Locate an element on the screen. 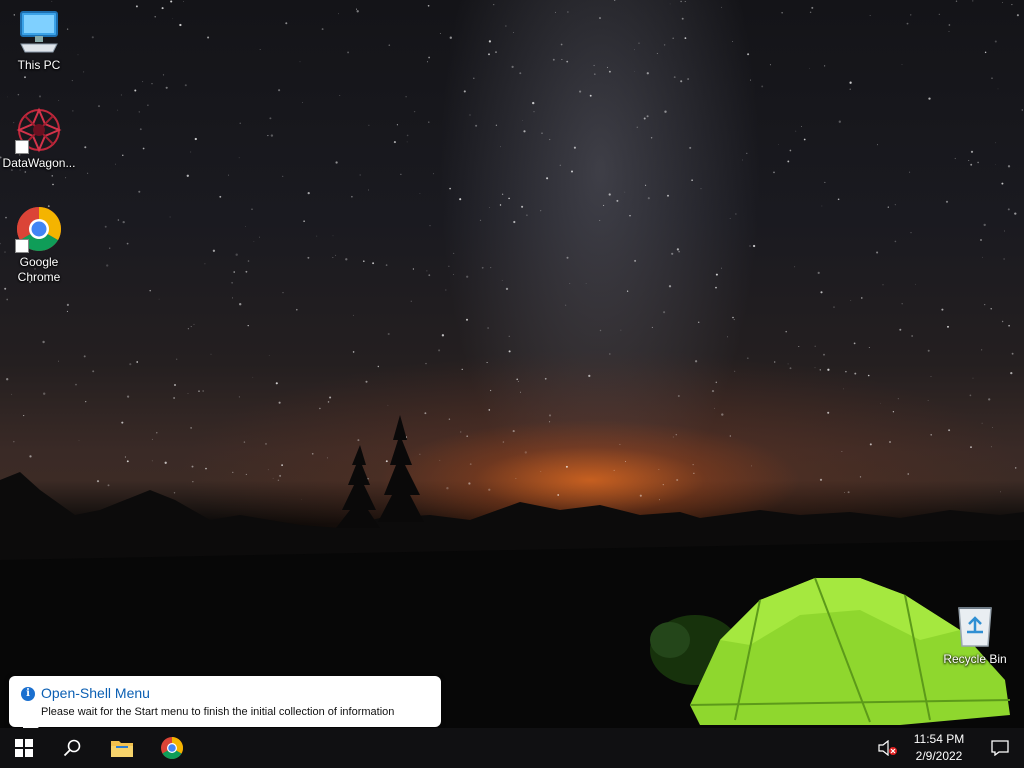 The image size is (1024, 768). info-icon: i is located at coordinates (28, 694).